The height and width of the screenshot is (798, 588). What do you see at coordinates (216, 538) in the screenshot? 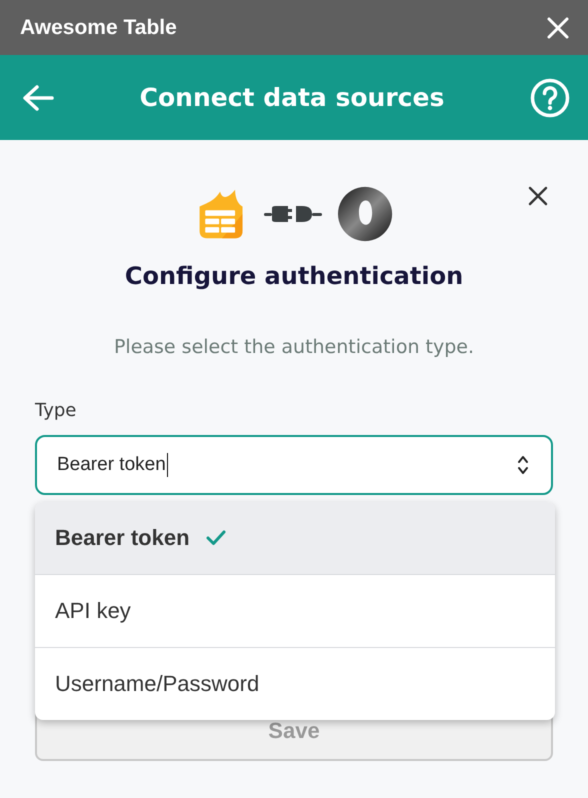
I see `checkmark-icon` at bounding box center [216, 538].